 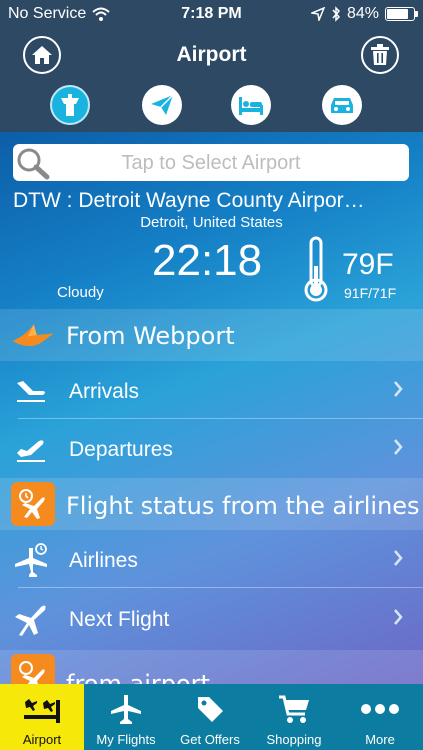 I want to click on local-time: 22:18, so click(x=207, y=260).